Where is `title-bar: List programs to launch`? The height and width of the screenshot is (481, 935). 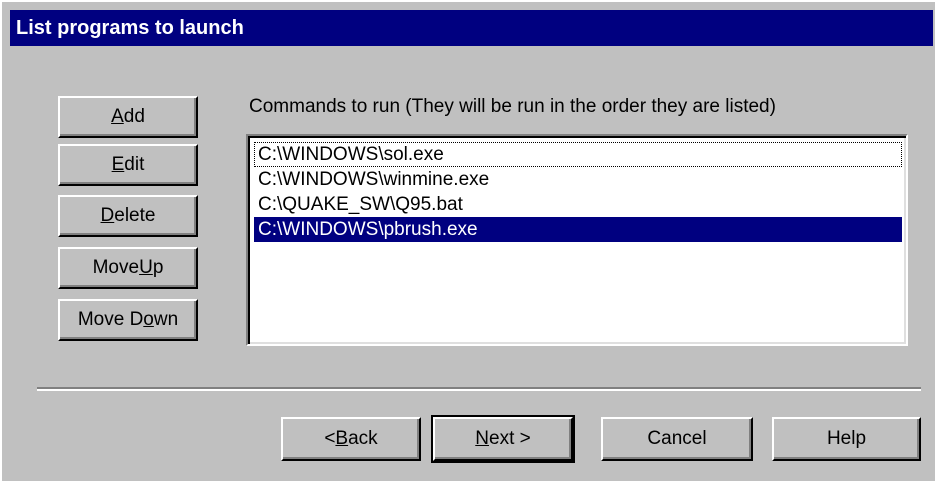 title-bar: List programs to launch is located at coordinates (471, 28).